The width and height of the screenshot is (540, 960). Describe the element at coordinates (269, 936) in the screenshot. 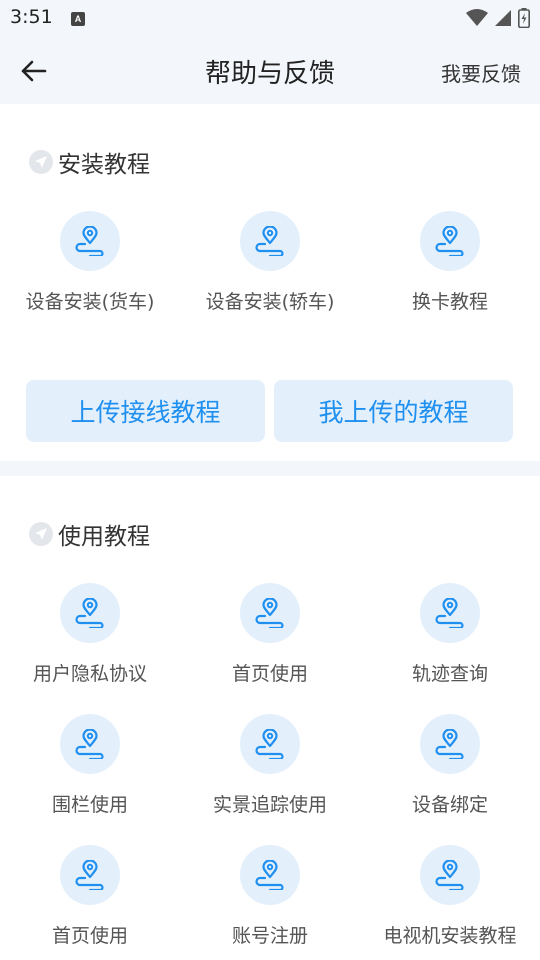

I see `tutorial-item-label: 账号注册` at that location.